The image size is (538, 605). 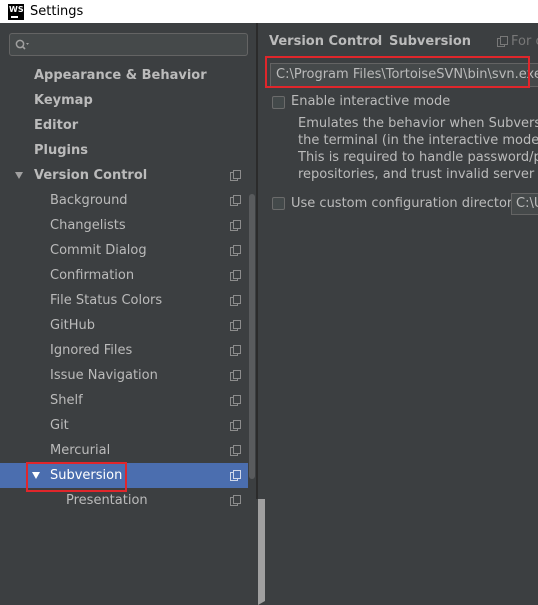 What do you see at coordinates (57, 11) in the screenshot?
I see `window-title: Settings` at bounding box center [57, 11].